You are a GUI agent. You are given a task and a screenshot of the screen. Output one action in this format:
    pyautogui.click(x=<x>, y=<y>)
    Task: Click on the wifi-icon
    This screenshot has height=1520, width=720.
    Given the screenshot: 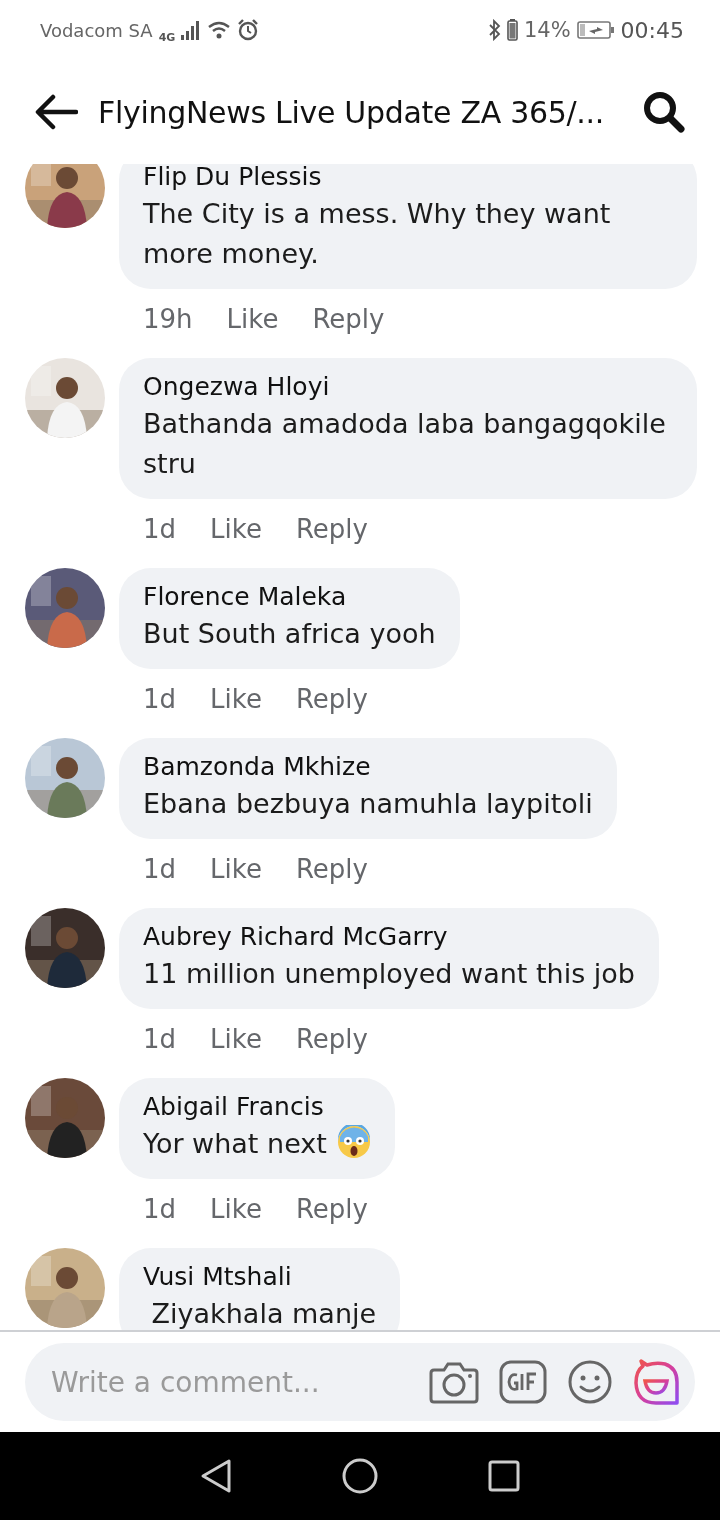 What is the action you would take?
    pyautogui.click(x=219, y=30)
    